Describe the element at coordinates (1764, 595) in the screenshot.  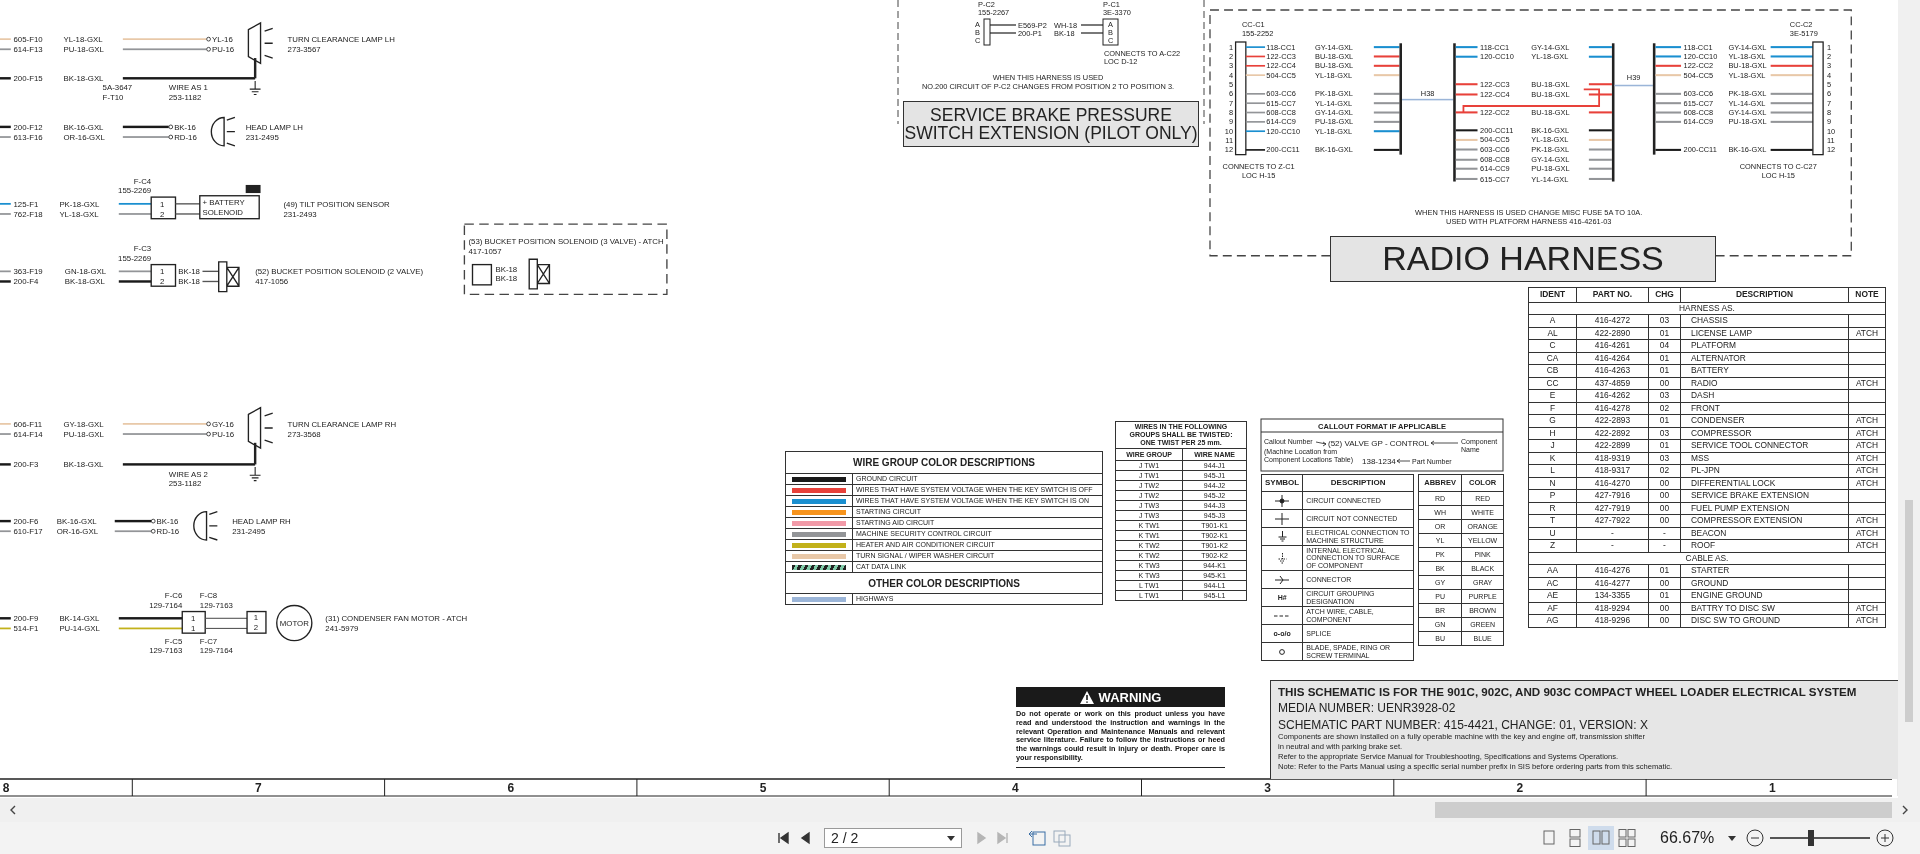
I see `table-cell: ENGINE GROUND` at that location.